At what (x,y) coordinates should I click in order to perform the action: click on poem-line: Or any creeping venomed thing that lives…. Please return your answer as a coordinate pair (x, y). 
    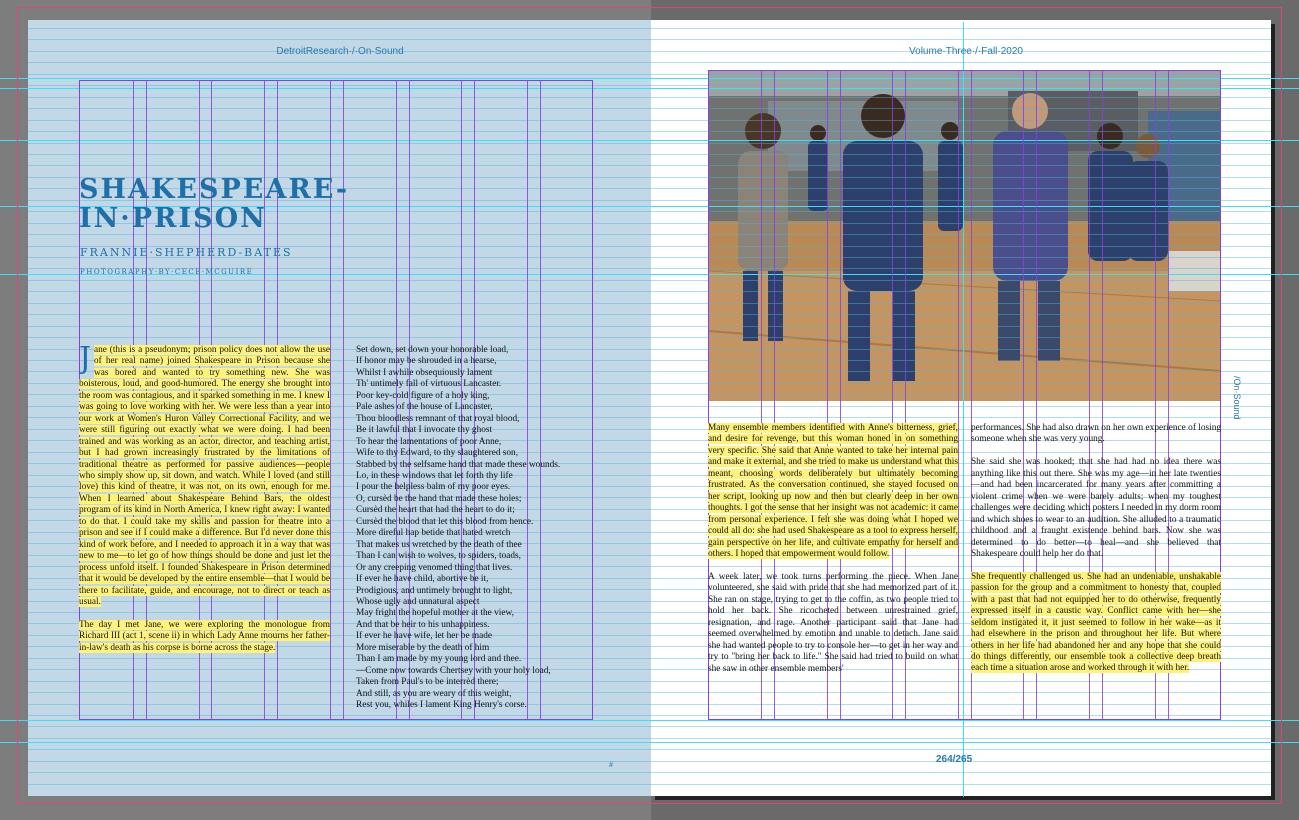
    Looking at the image, I should click on (434, 567).